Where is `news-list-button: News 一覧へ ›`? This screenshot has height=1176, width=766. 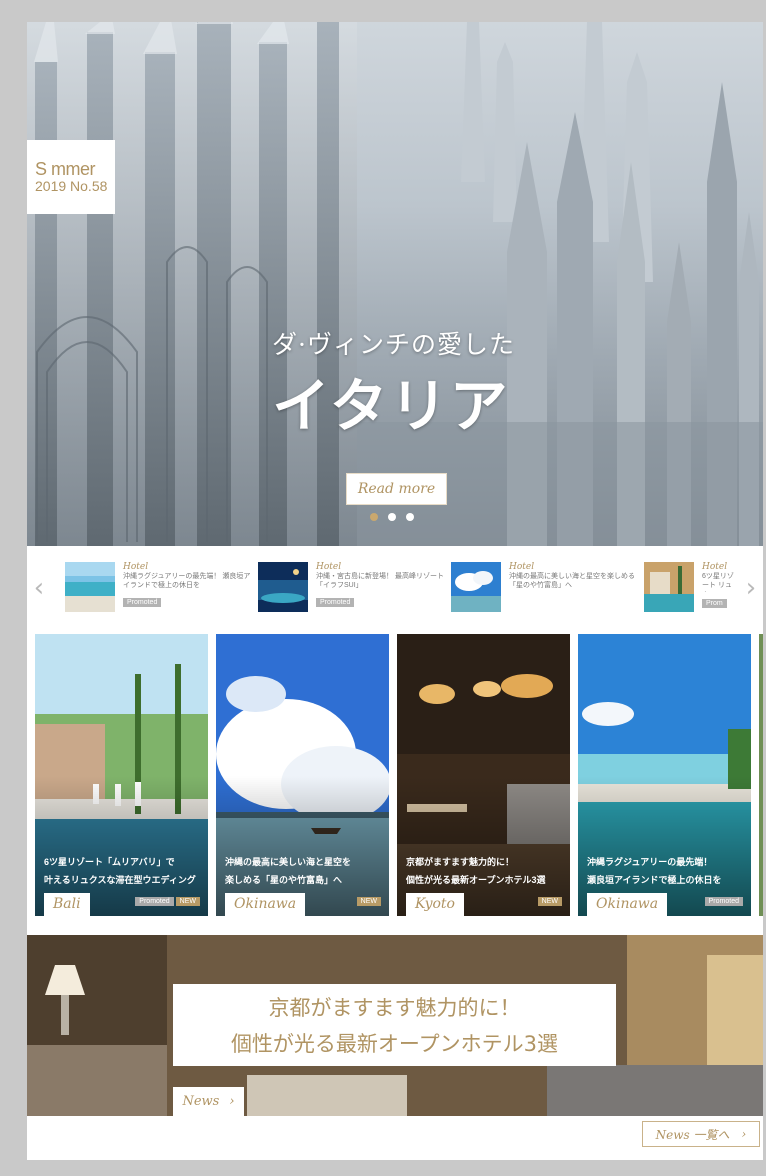
news-list-button: News 一覧へ › is located at coordinates (701, 1134).